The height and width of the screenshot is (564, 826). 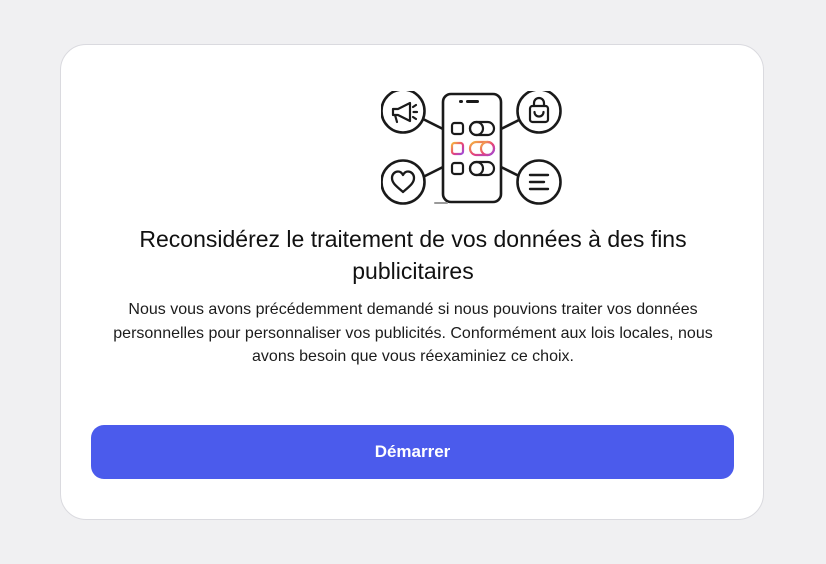 I want to click on start-button: Démarrer, so click(x=412, y=452).